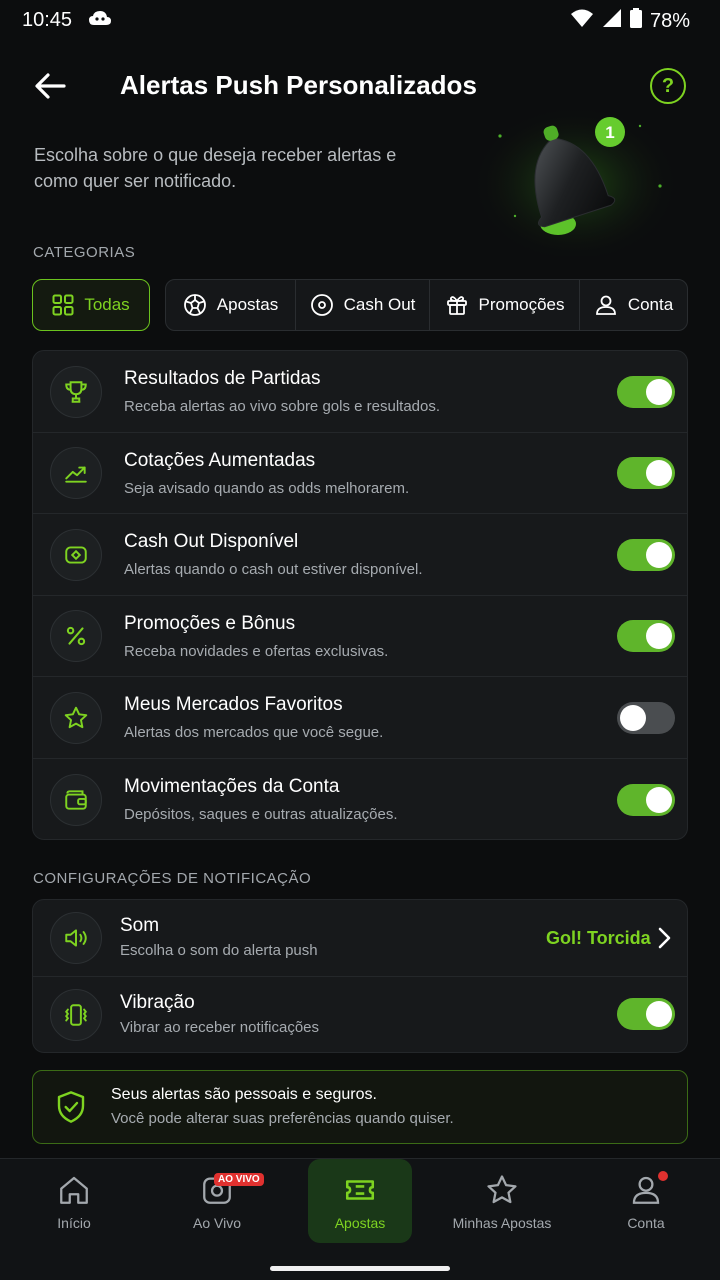 The width and height of the screenshot is (720, 1280). I want to click on nav-minhas-apostas: Minhas Apostas, so click(502, 1201).